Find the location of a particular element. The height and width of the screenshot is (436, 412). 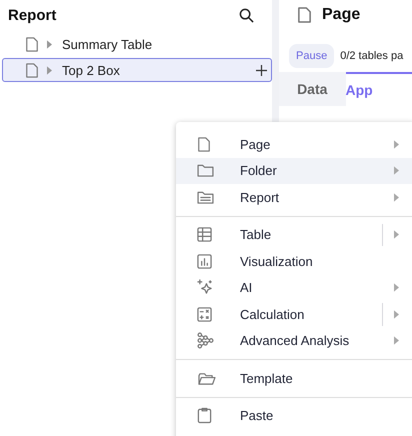

search-icon is located at coordinates (246, 15).